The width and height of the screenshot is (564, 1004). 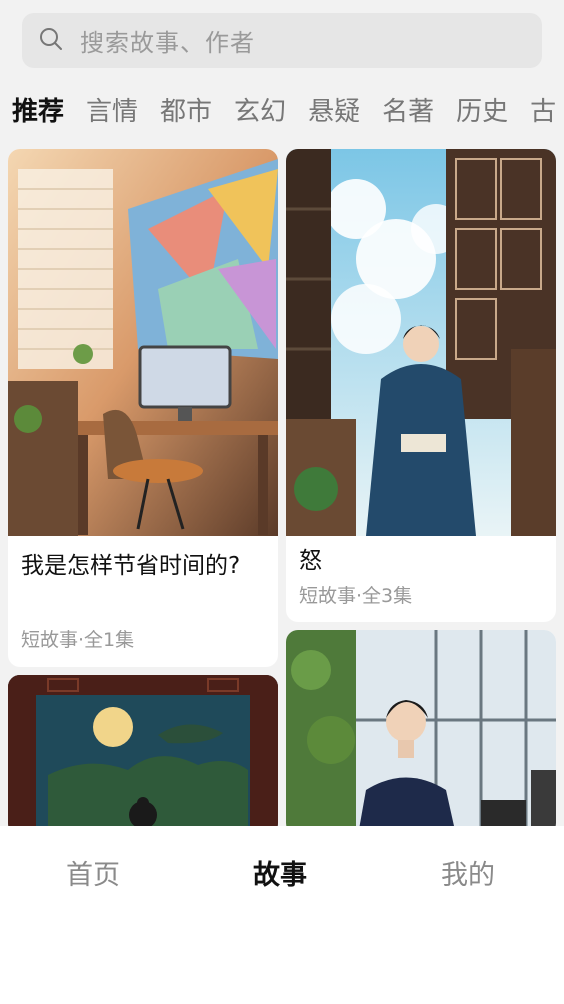 I want to click on story-title: 怒, so click(x=310, y=561).